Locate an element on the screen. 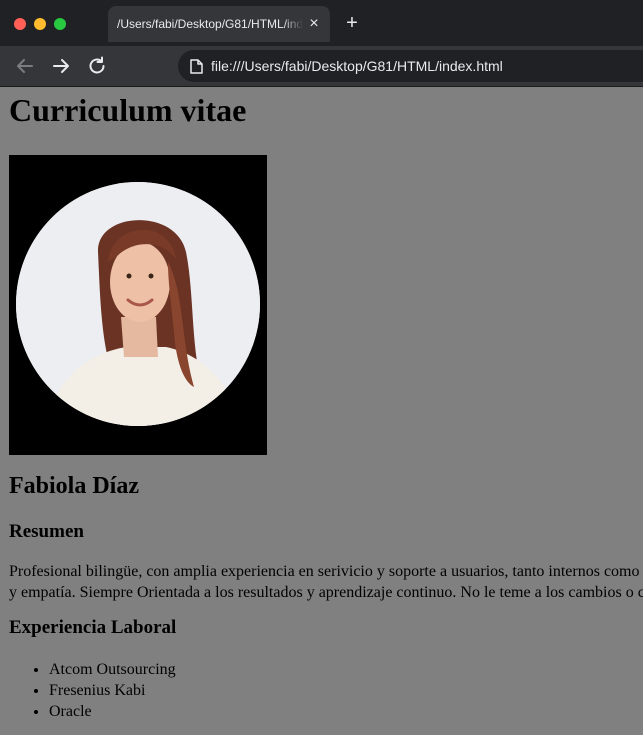 The height and width of the screenshot is (735, 643). minimize-window-button is located at coordinates (40, 24).